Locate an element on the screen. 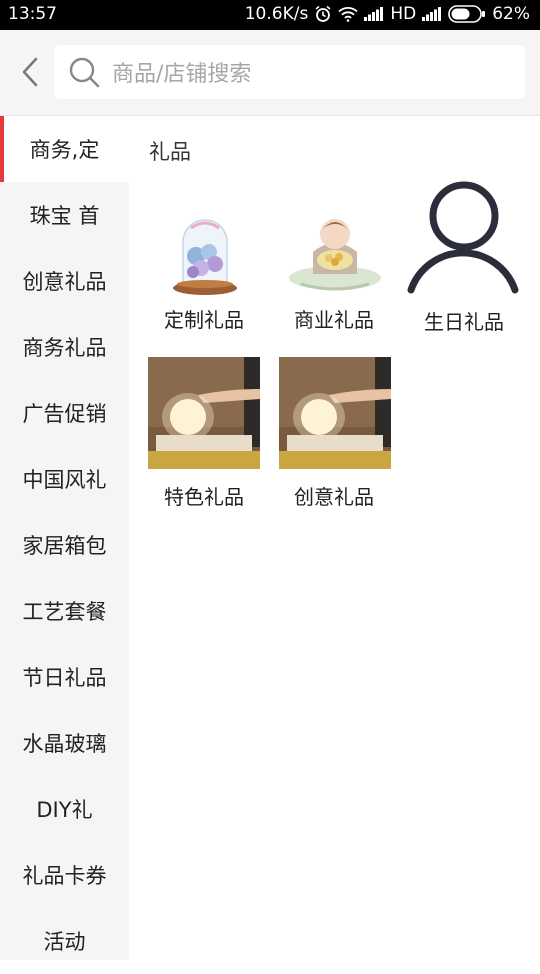 This screenshot has height=974, width=540. chevron-left-icon is located at coordinates (30, 72).